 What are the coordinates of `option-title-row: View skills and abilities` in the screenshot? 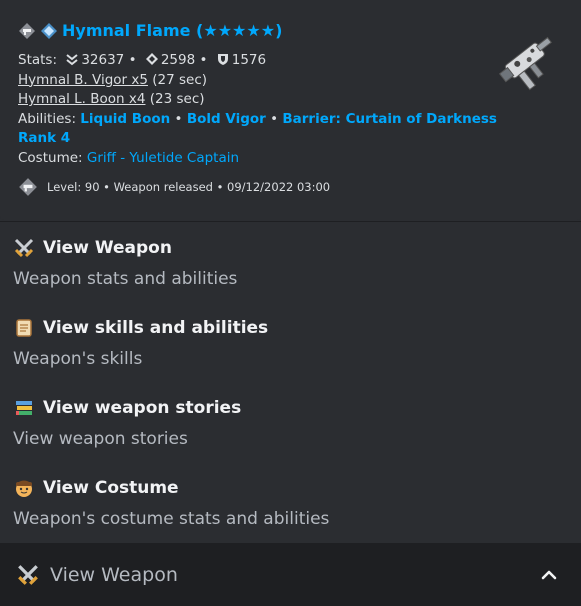 It's located at (293, 328).